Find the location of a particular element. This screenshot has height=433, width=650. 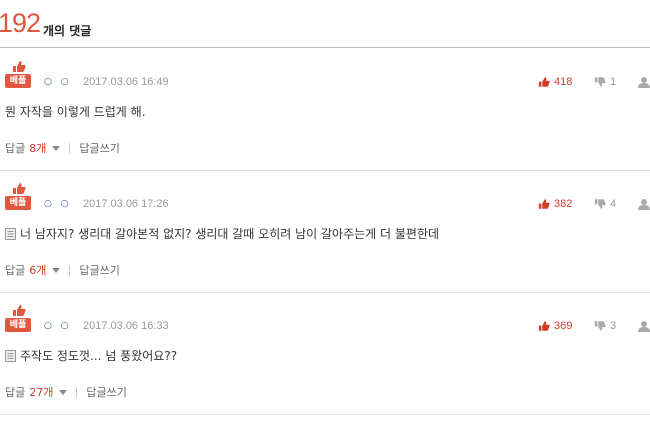

downvote-button: 4 is located at coordinates (605, 204).